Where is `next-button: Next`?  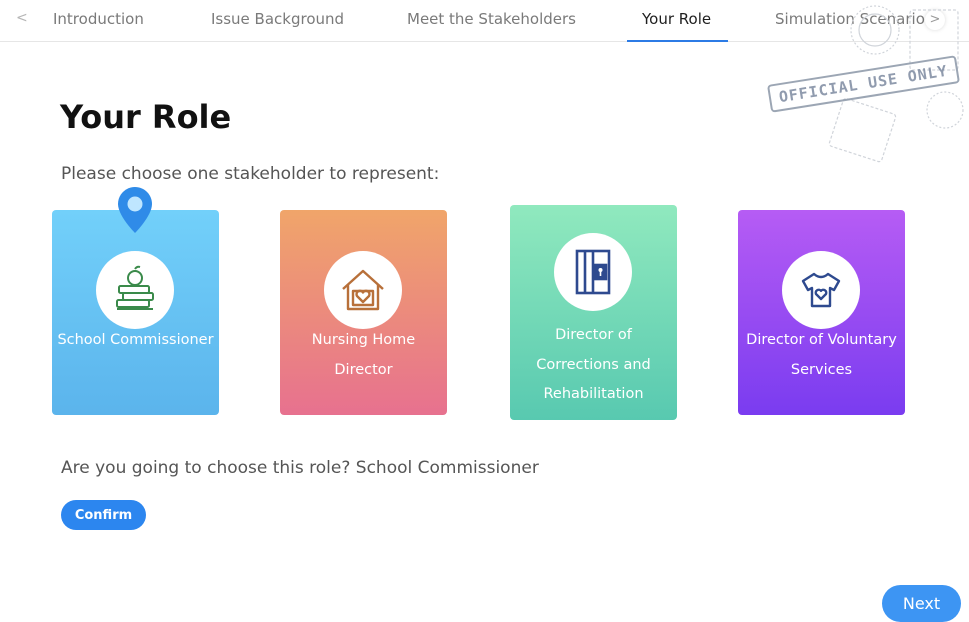 next-button: Next is located at coordinates (921, 603).